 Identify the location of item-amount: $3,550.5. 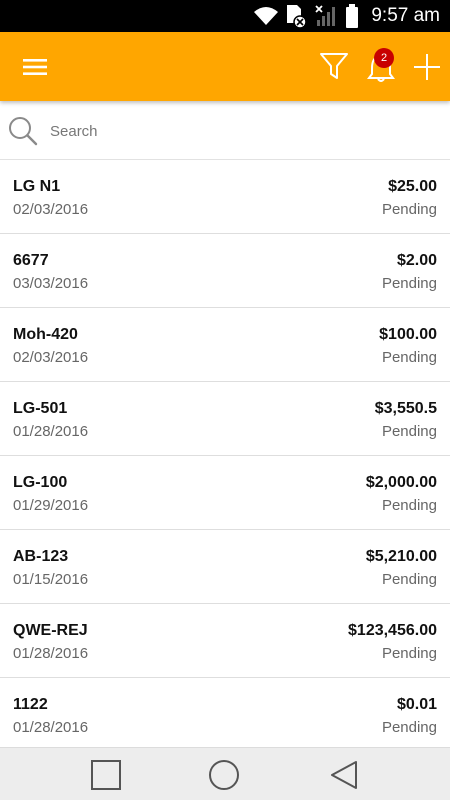
(405, 408).